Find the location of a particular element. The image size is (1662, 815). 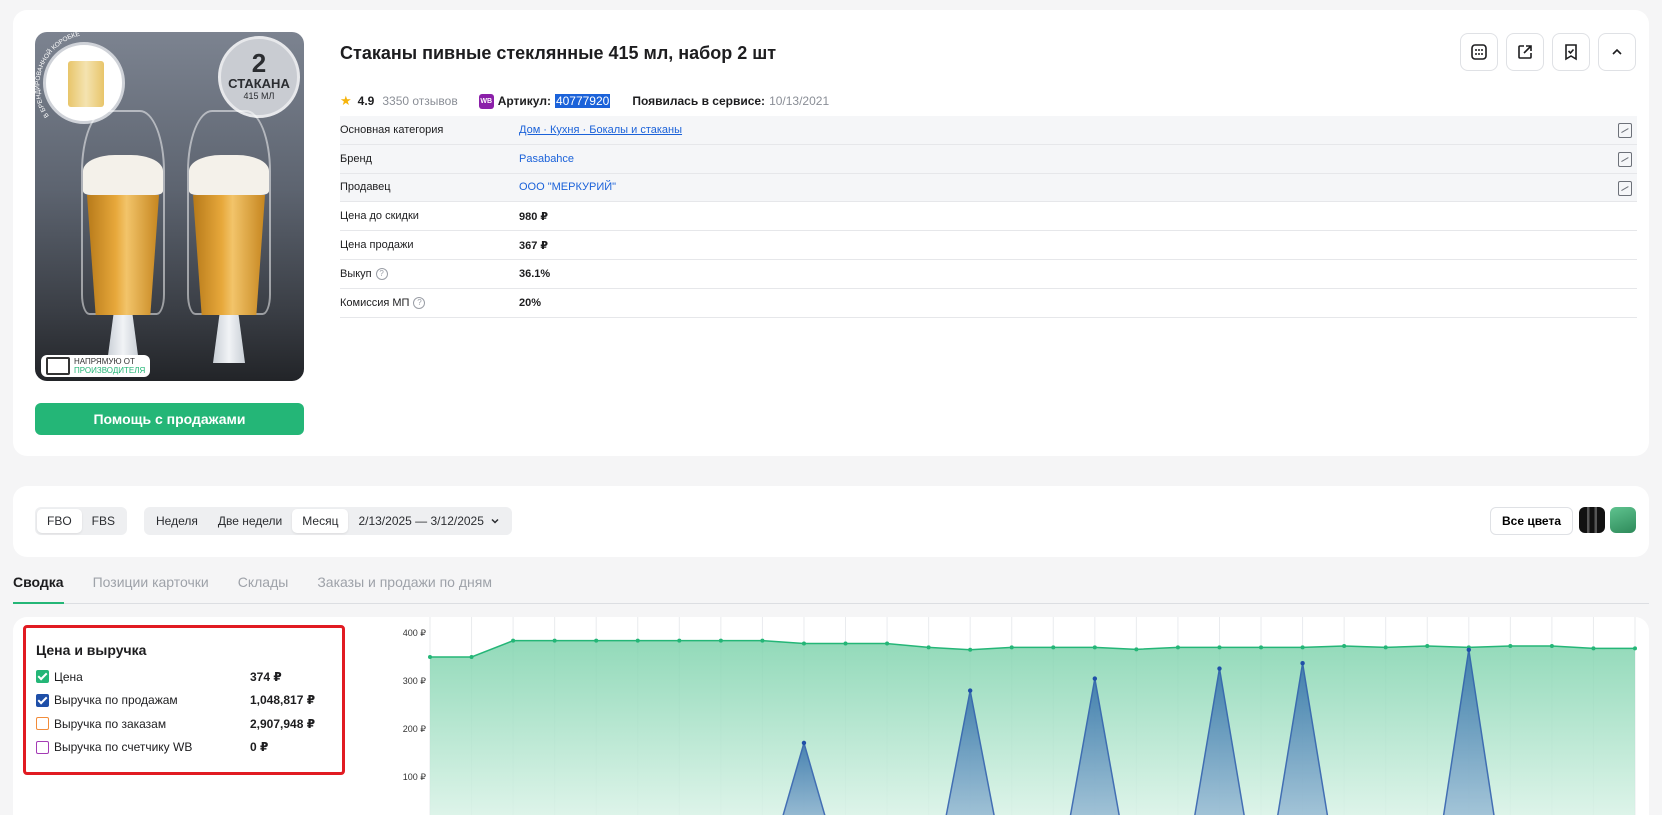

spec-label-text: Бренд is located at coordinates (356, 158).